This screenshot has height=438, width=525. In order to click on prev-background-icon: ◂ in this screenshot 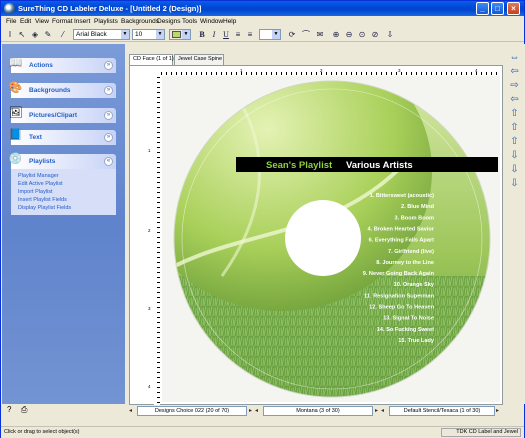, I will do `click(256, 410)`.